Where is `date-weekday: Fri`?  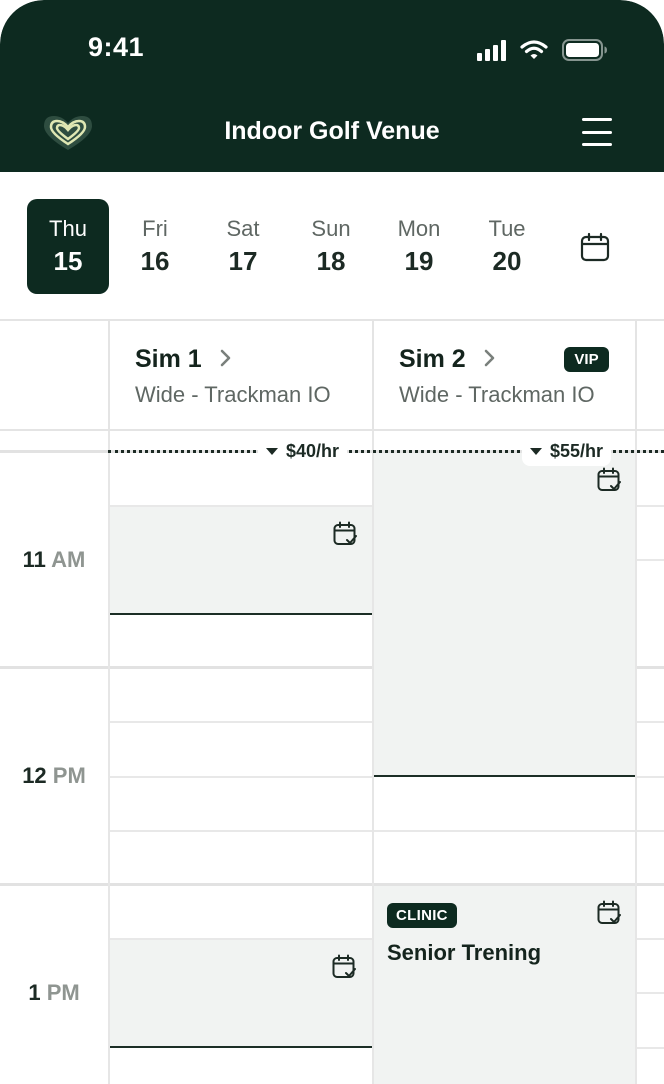 date-weekday: Fri is located at coordinates (155, 228).